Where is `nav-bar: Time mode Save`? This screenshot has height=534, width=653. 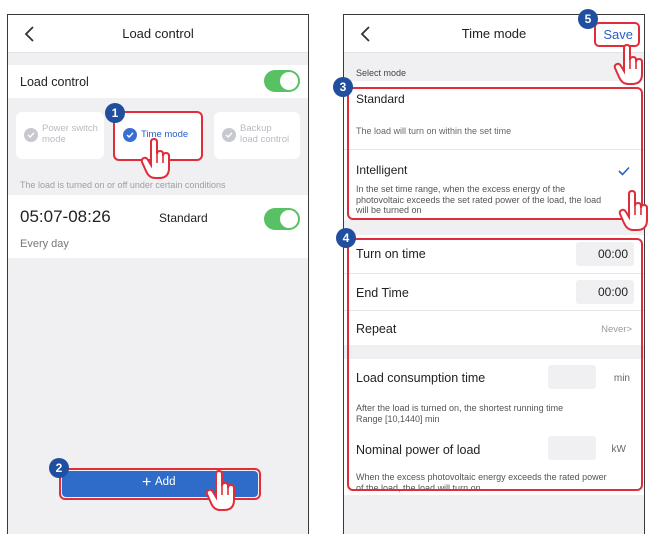 nav-bar: Time mode Save is located at coordinates (494, 34).